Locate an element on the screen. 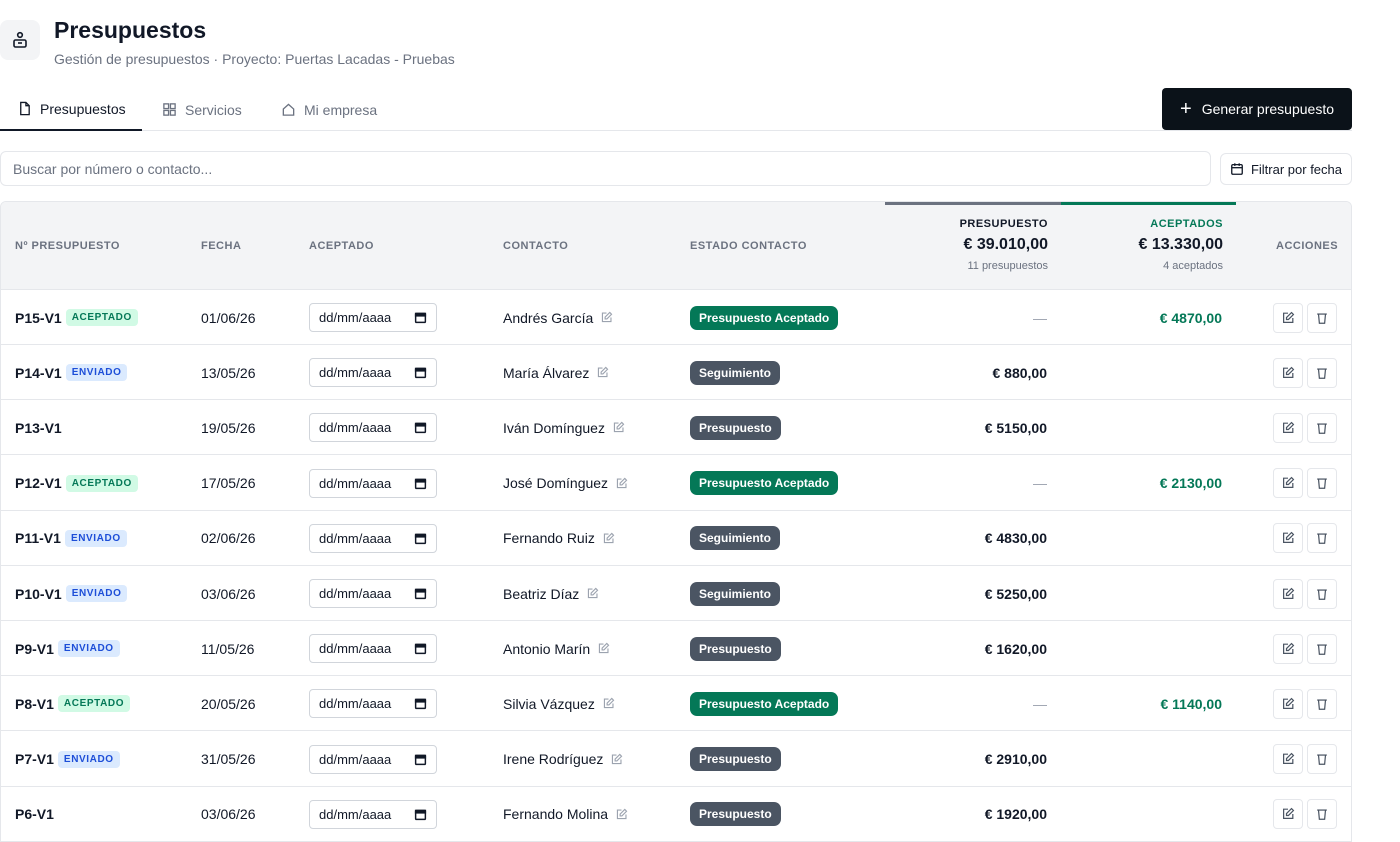 The image size is (1400, 842). col-accepted: ACEPTADO is located at coordinates (341, 246).